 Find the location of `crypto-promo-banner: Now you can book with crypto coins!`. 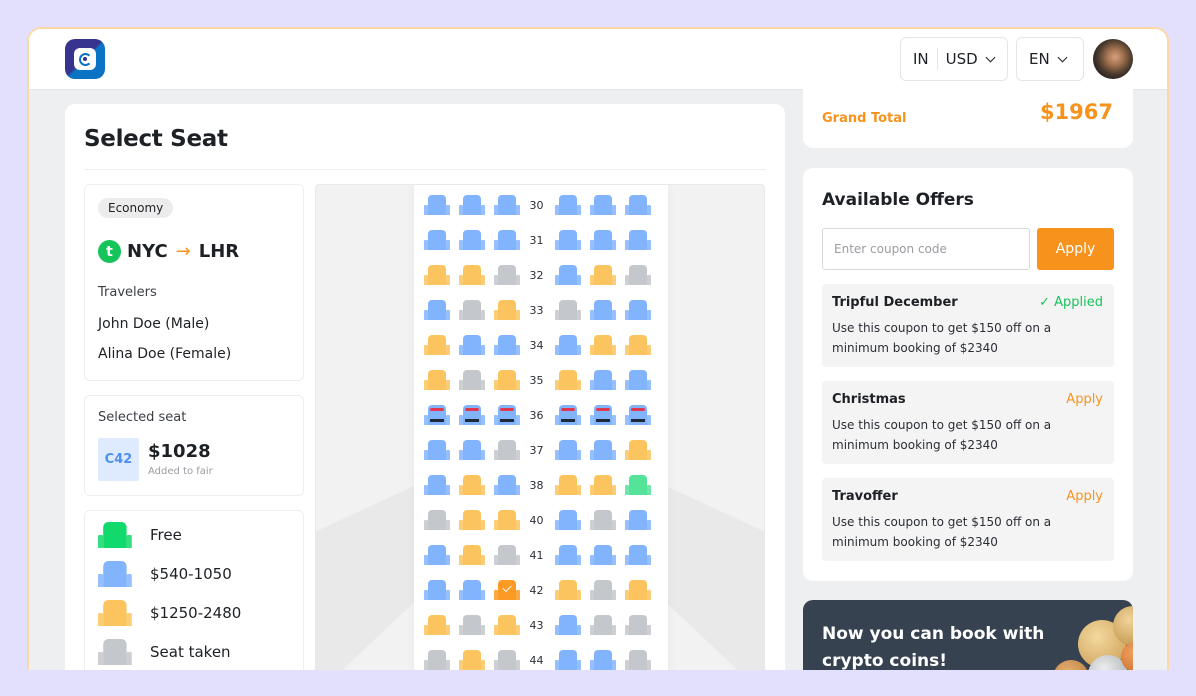

crypto-promo-banner: Now you can book with crypto coins! is located at coordinates (968, 635).